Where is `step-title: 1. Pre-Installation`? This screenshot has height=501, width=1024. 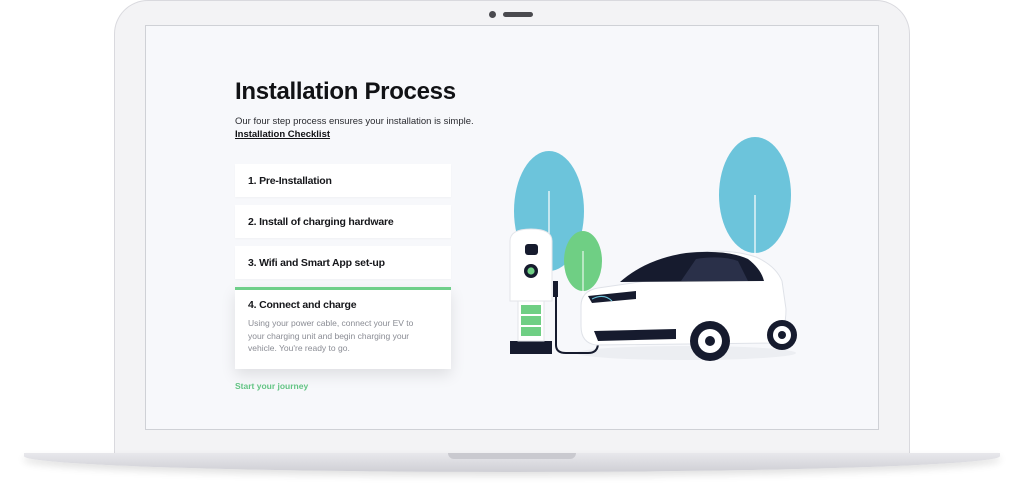
step-title: 1. Pre-Installation is located at coordinates (290, 180).